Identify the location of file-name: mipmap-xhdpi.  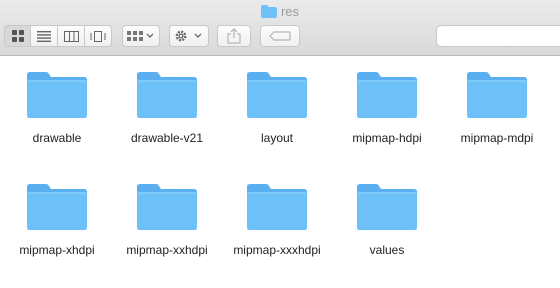
(57, 250).